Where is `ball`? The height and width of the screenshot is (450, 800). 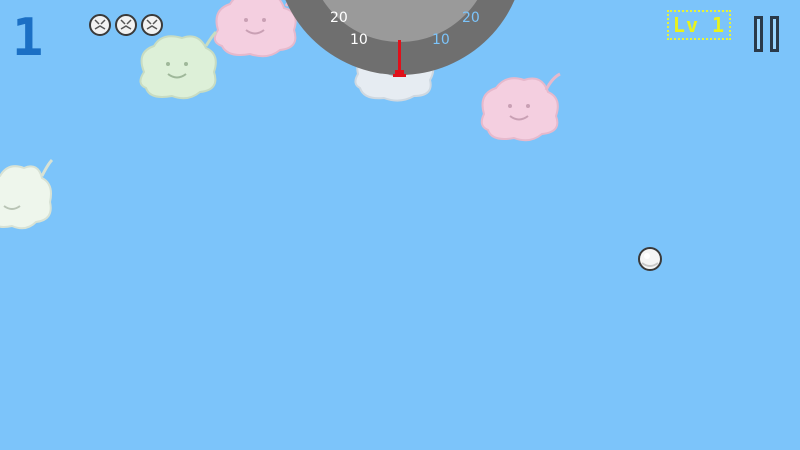 ball is located at coordinates (650, 259).